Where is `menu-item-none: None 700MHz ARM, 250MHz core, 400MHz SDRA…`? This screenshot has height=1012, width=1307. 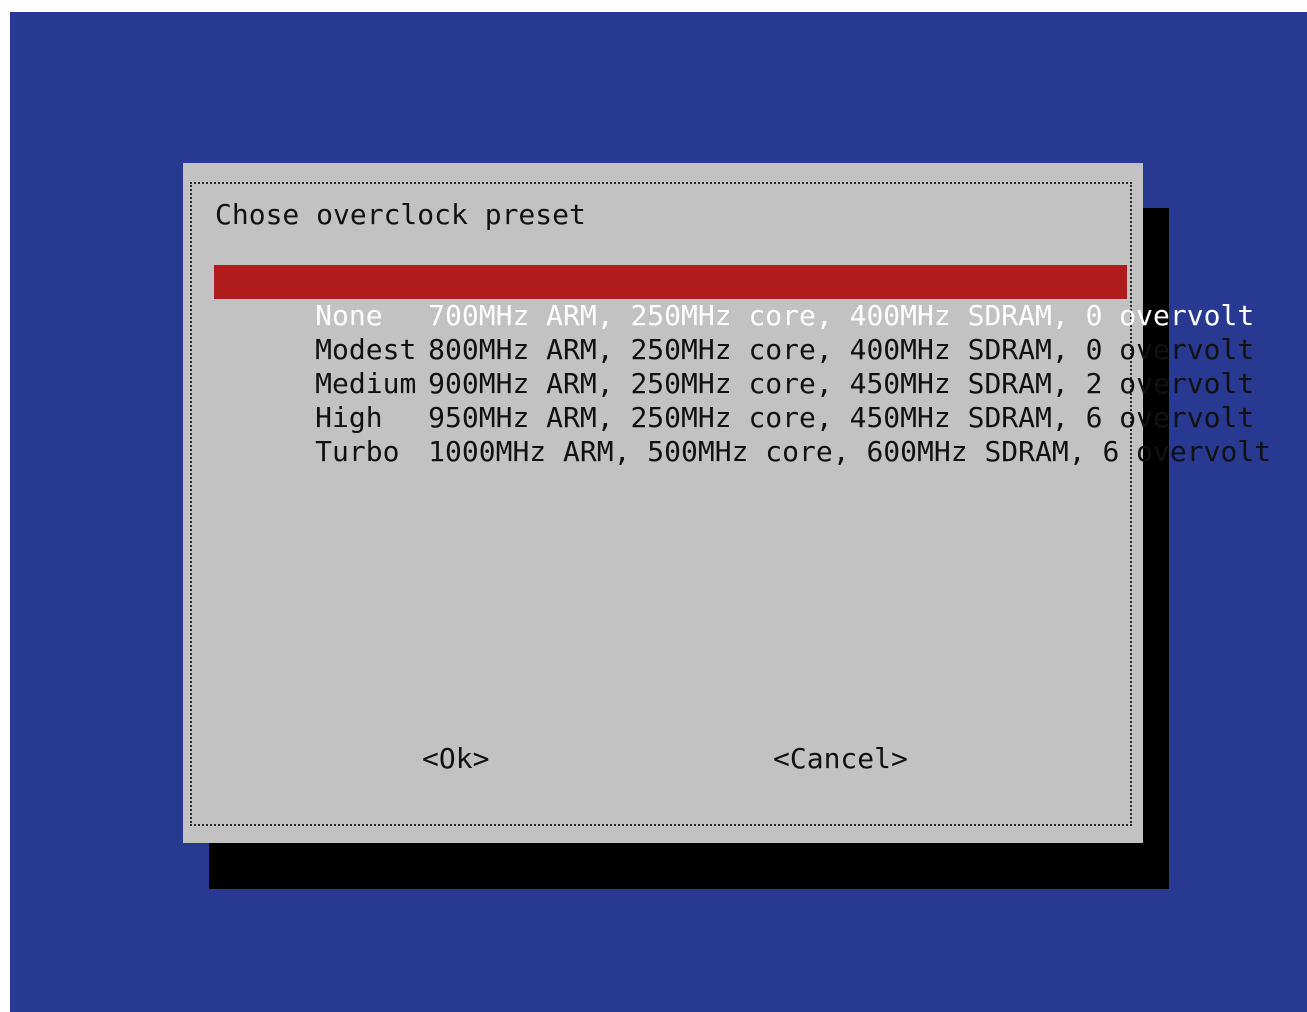 menu-item-none: None 700MHz ARM, 250MHz core, 400MHz SDRA… is located at coordinates (734, 298).